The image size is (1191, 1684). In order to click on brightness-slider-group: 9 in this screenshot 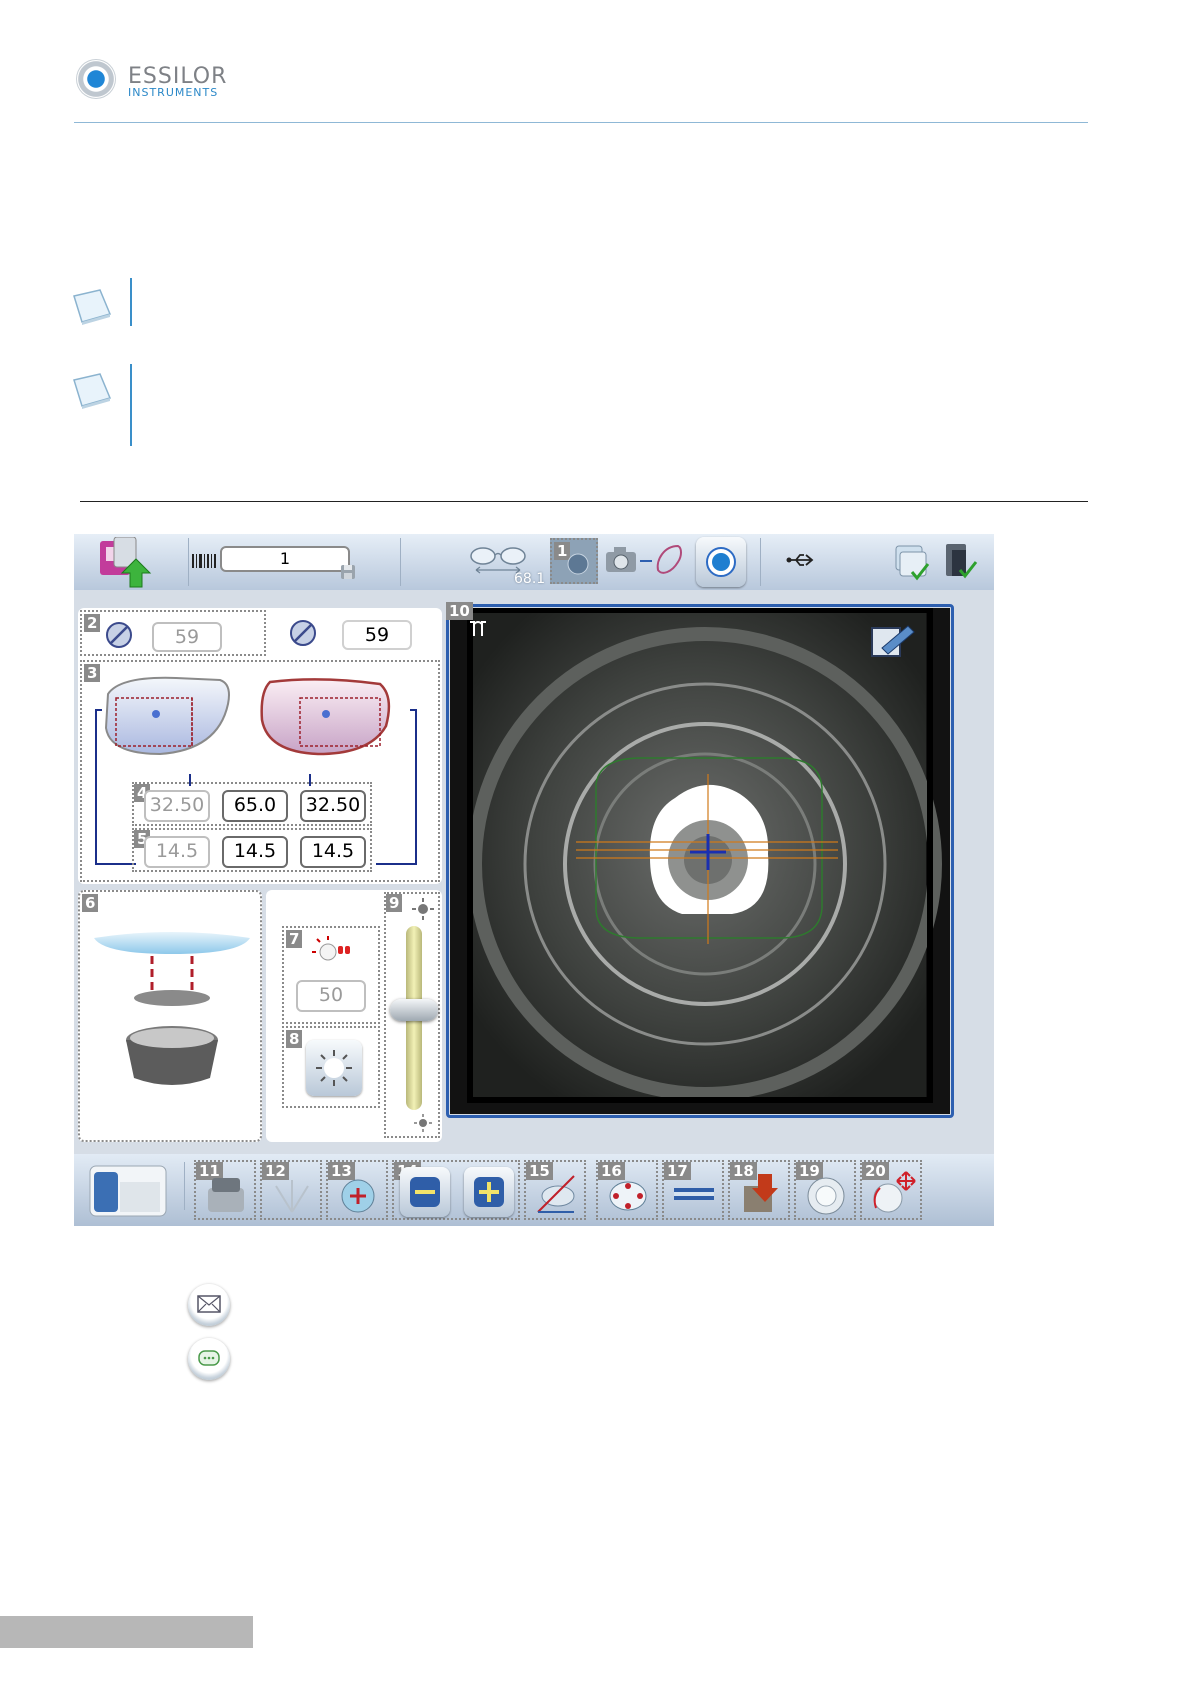, I will do `click(412, 1015)`.